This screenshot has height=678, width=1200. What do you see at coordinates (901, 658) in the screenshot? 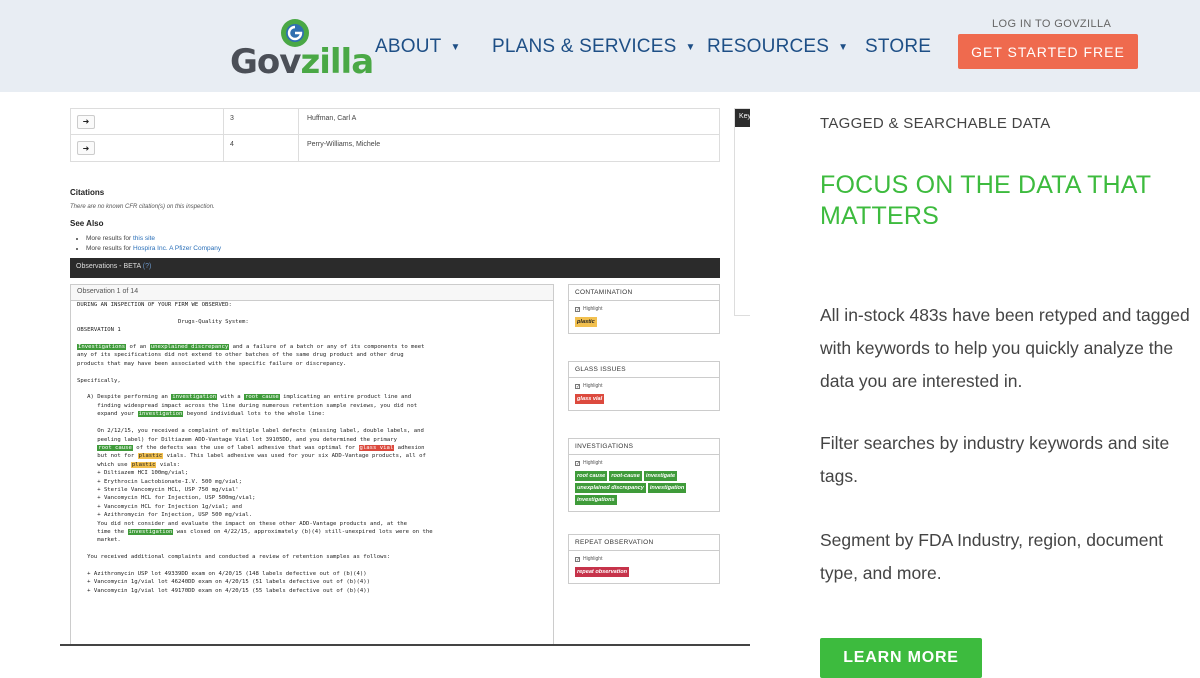
I see `learn-more-button: LEARN MORE` at bounding box center [901, 658].